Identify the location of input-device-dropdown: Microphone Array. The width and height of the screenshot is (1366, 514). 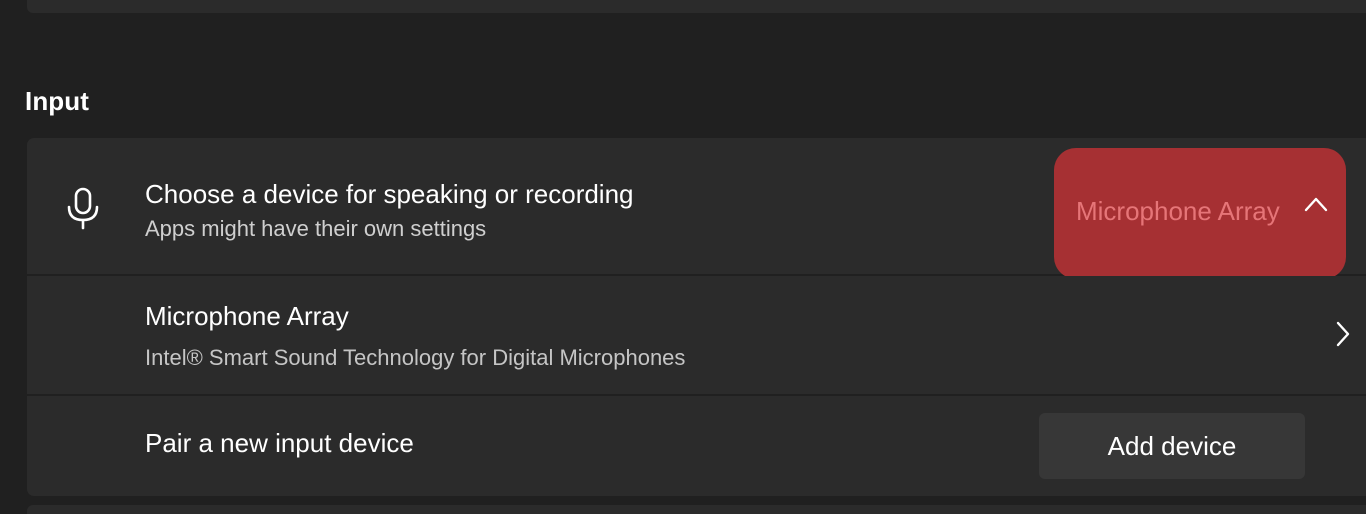
(1200, 213).